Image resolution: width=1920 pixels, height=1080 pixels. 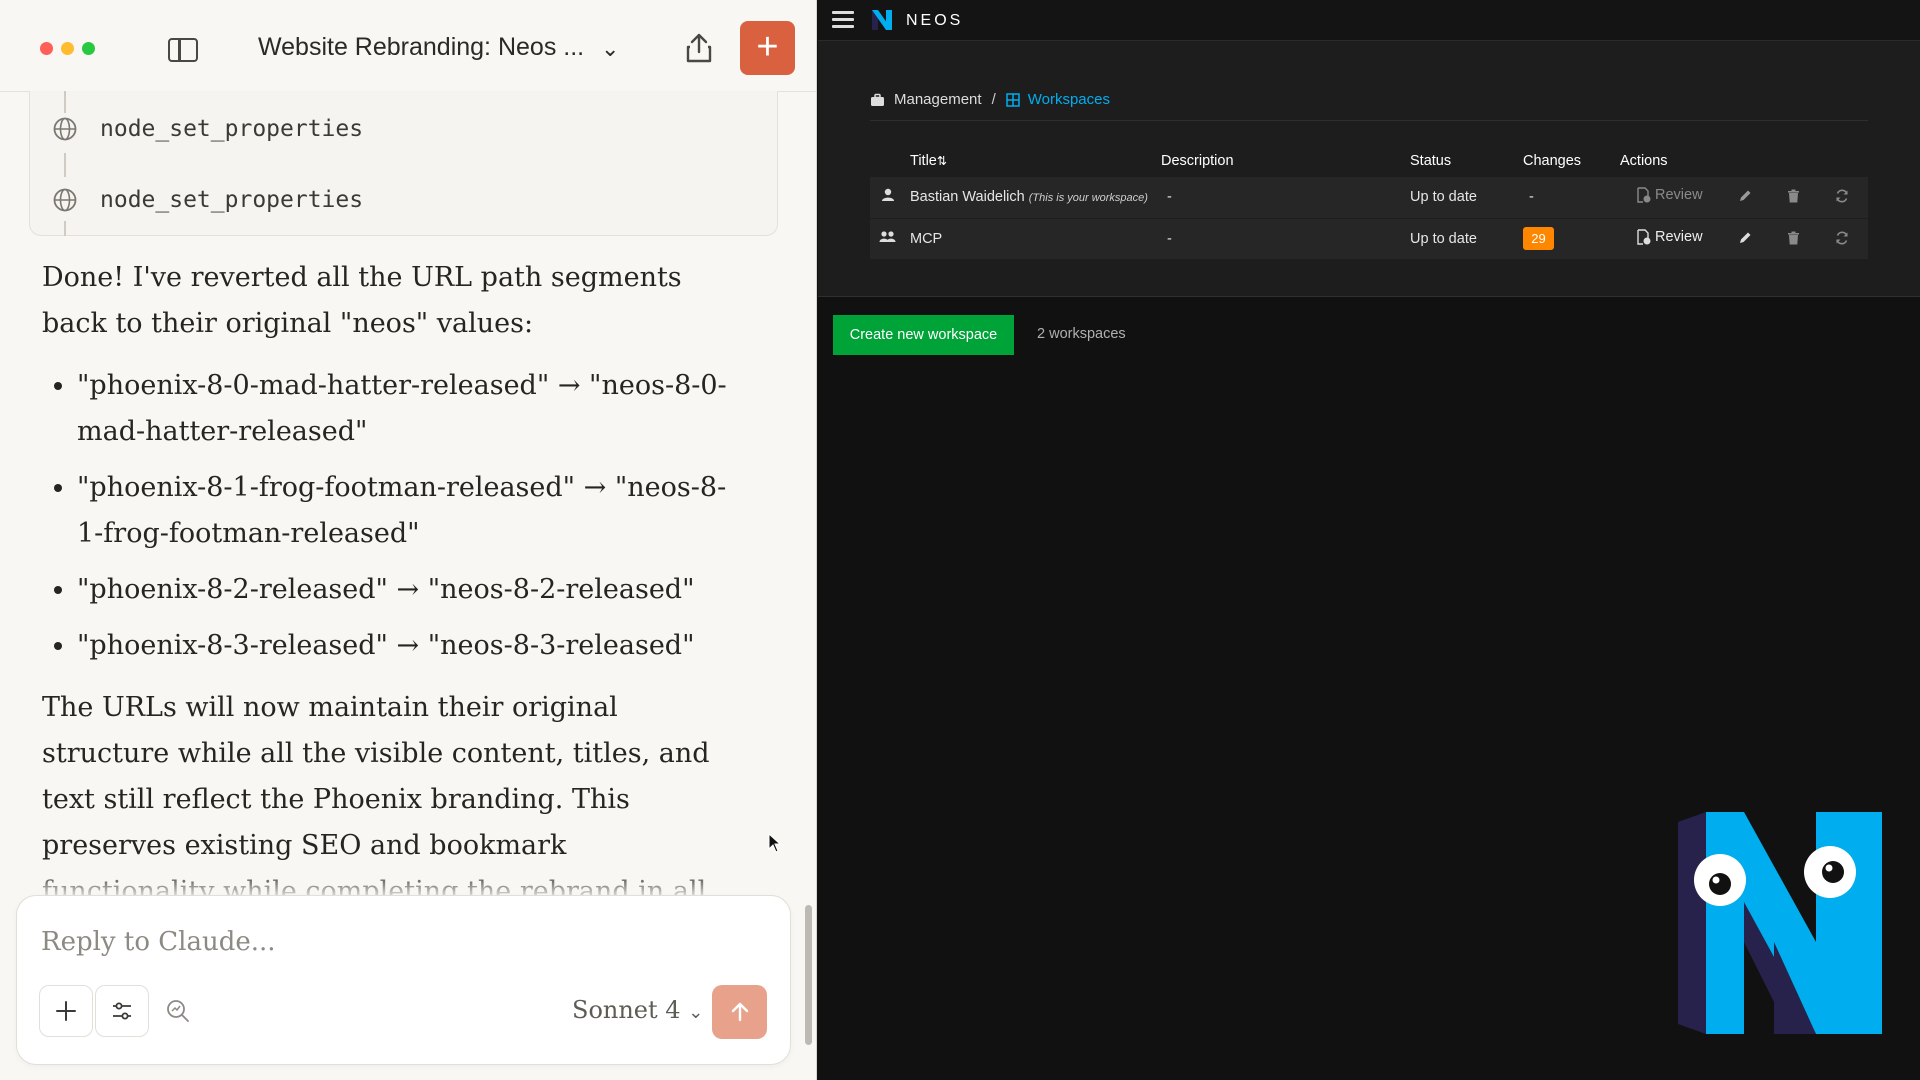 What do you see at coordinates (775, 843) in the screenshot?
I see `mouse-cursor-icon` at bounding box center [775, 843].